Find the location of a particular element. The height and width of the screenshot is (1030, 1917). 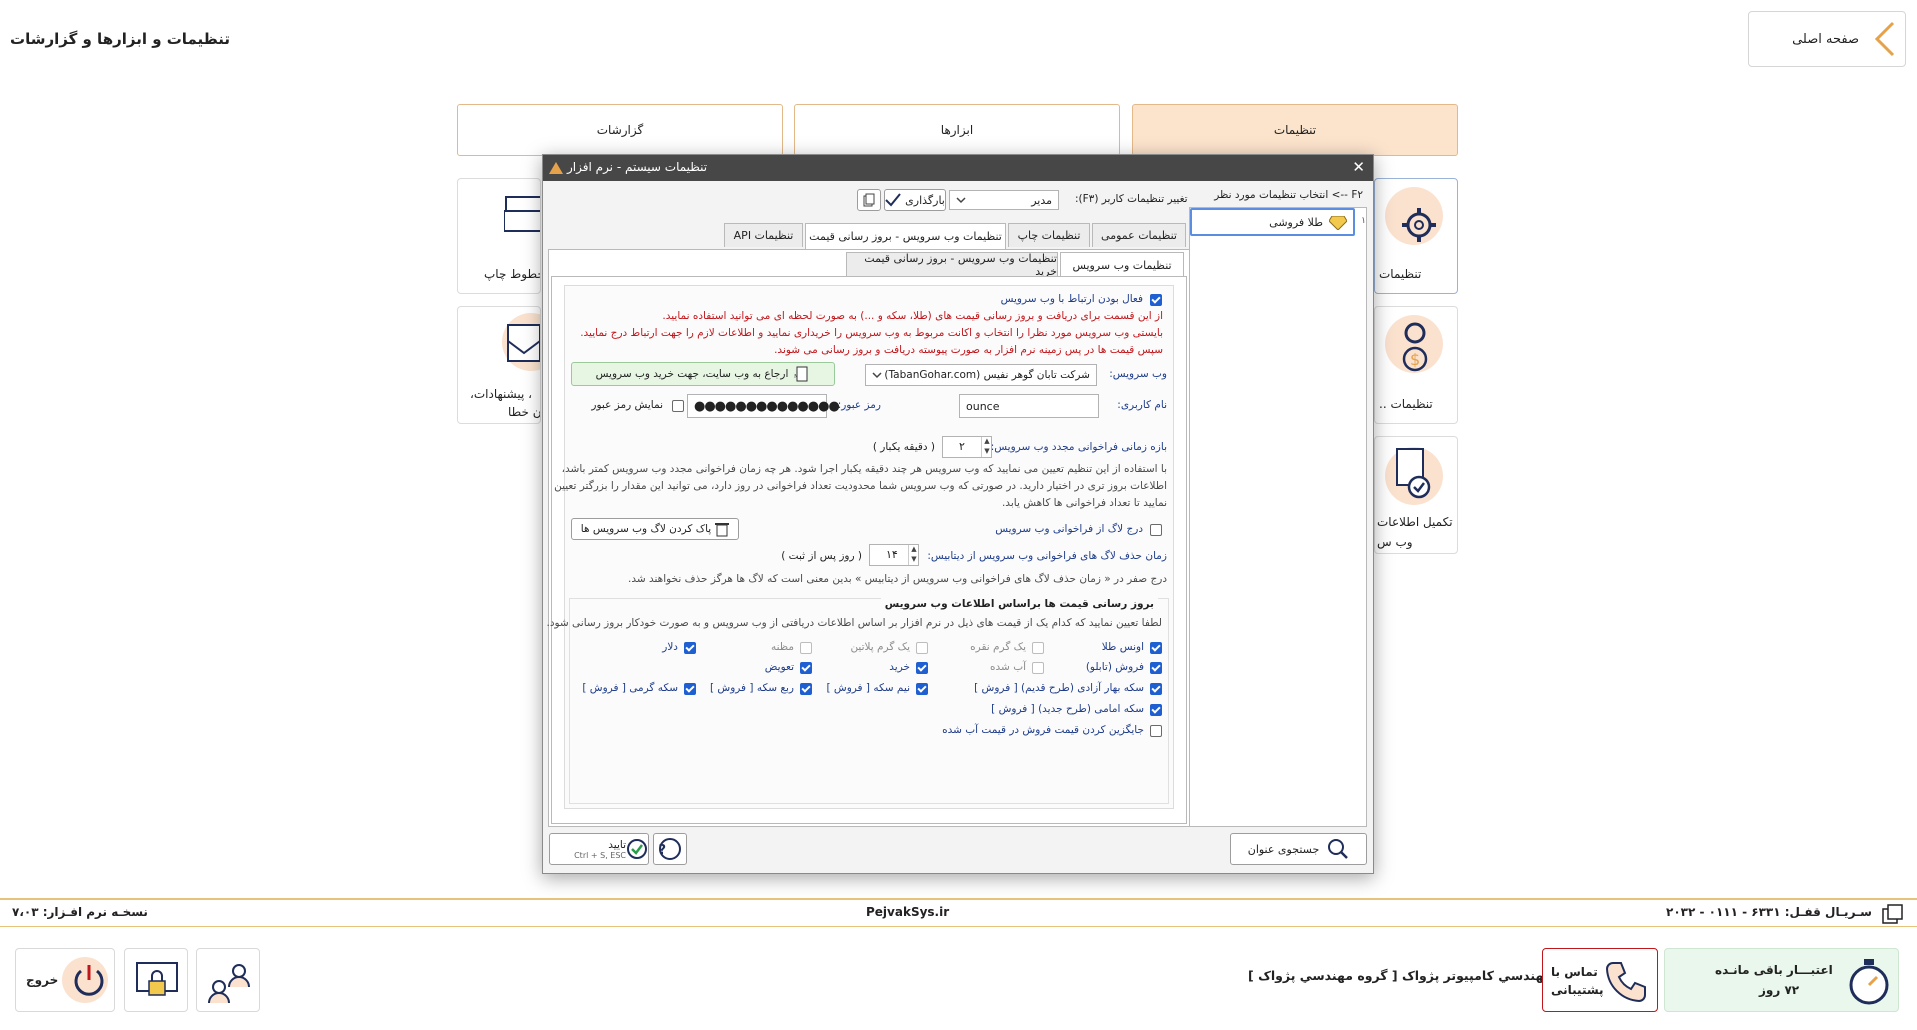

option-quarter-coin-label: ربع سکه [ فروش ] is located at coordinates (751, 688).